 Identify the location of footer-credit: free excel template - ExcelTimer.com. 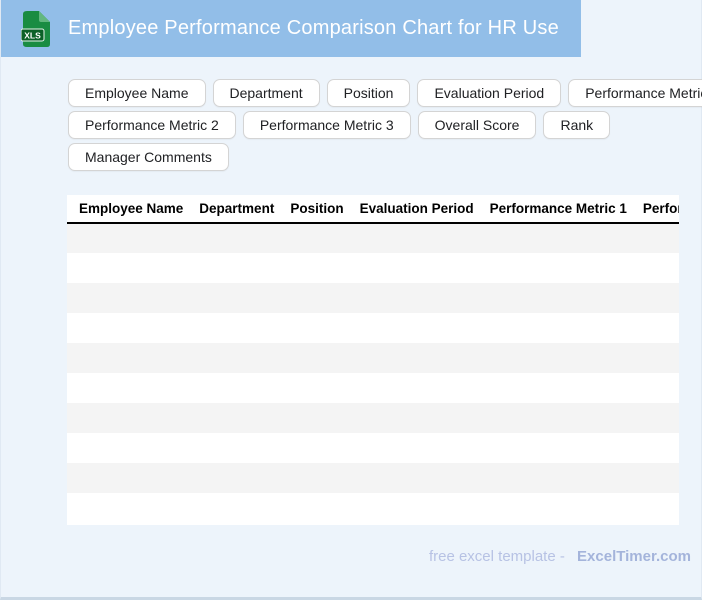
(379, 556).